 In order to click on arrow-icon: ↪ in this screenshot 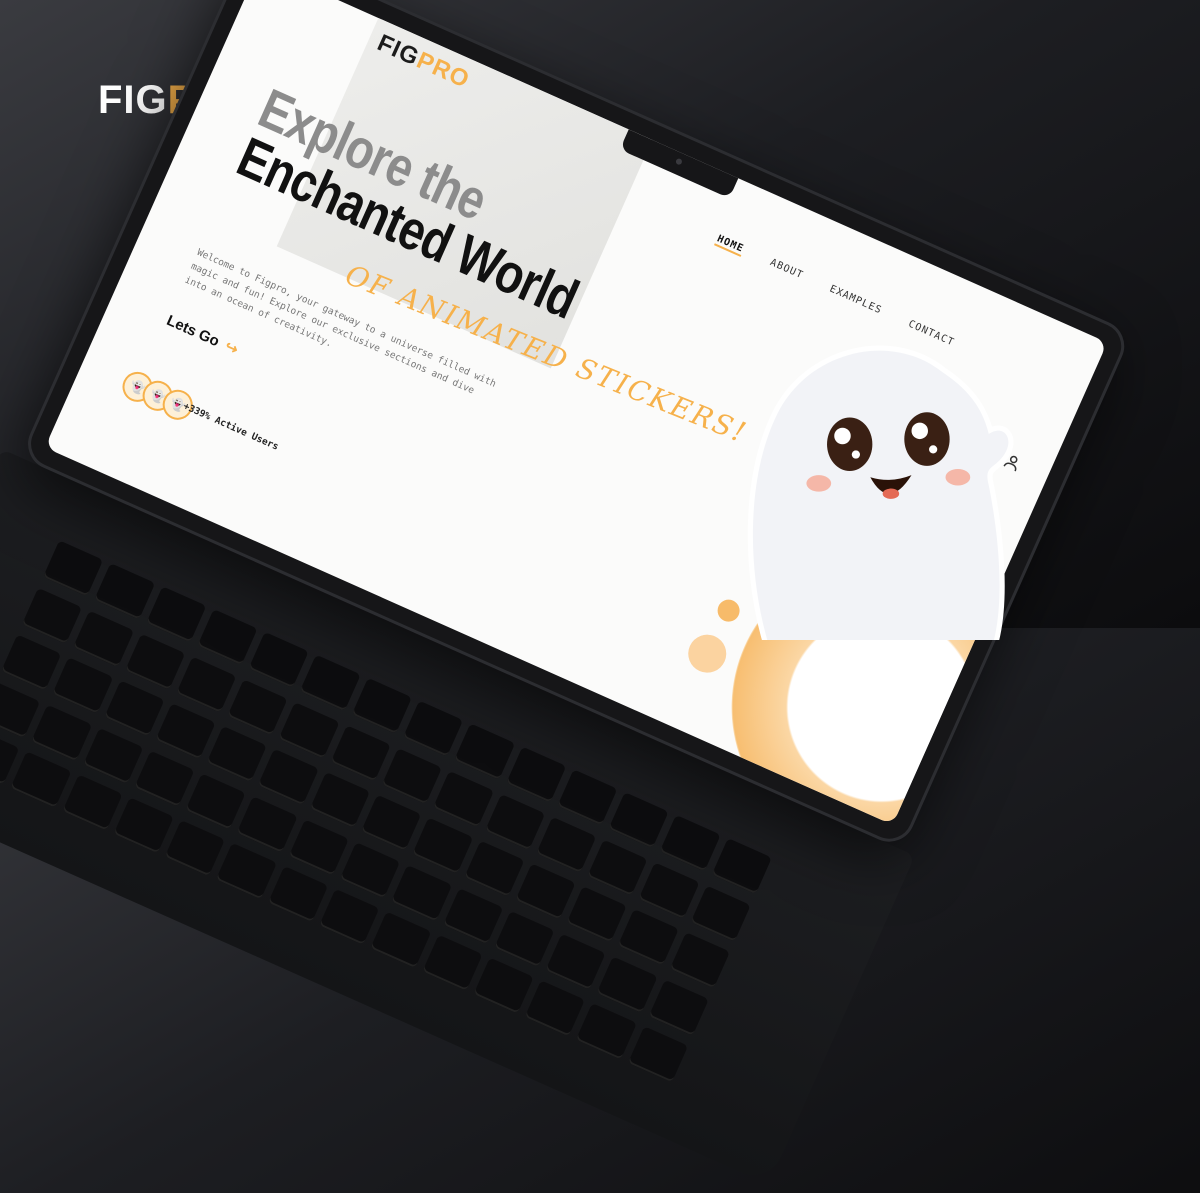, I will do `click(231, 348)`.